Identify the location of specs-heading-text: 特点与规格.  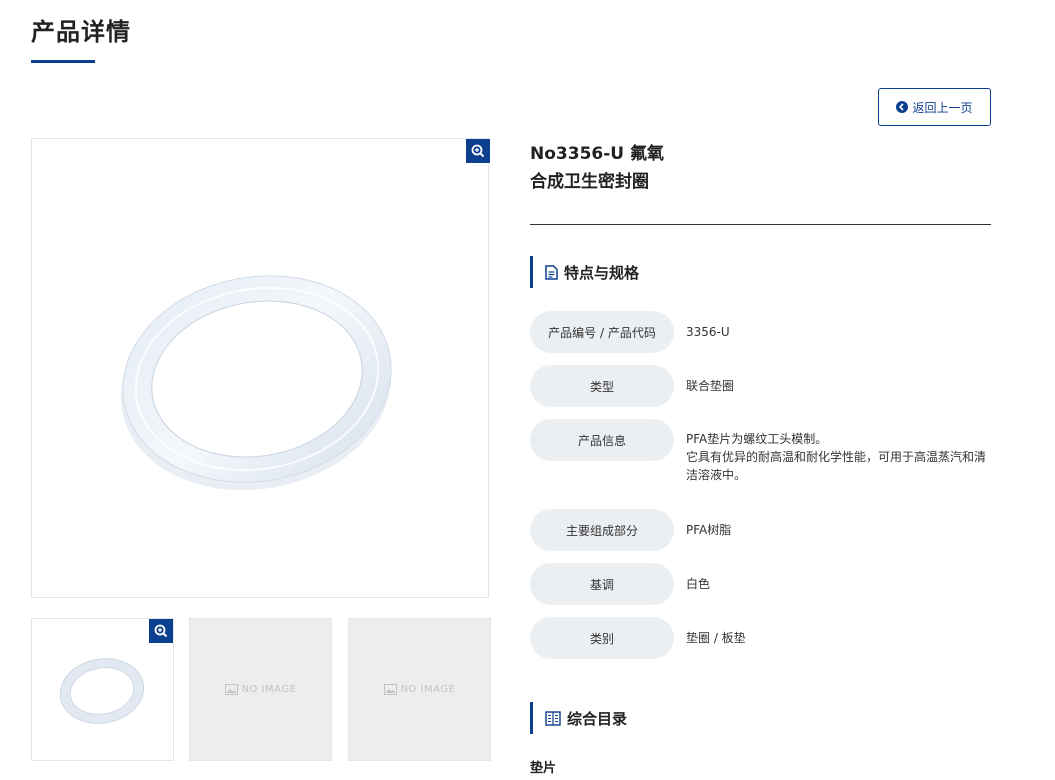
(602, 272).